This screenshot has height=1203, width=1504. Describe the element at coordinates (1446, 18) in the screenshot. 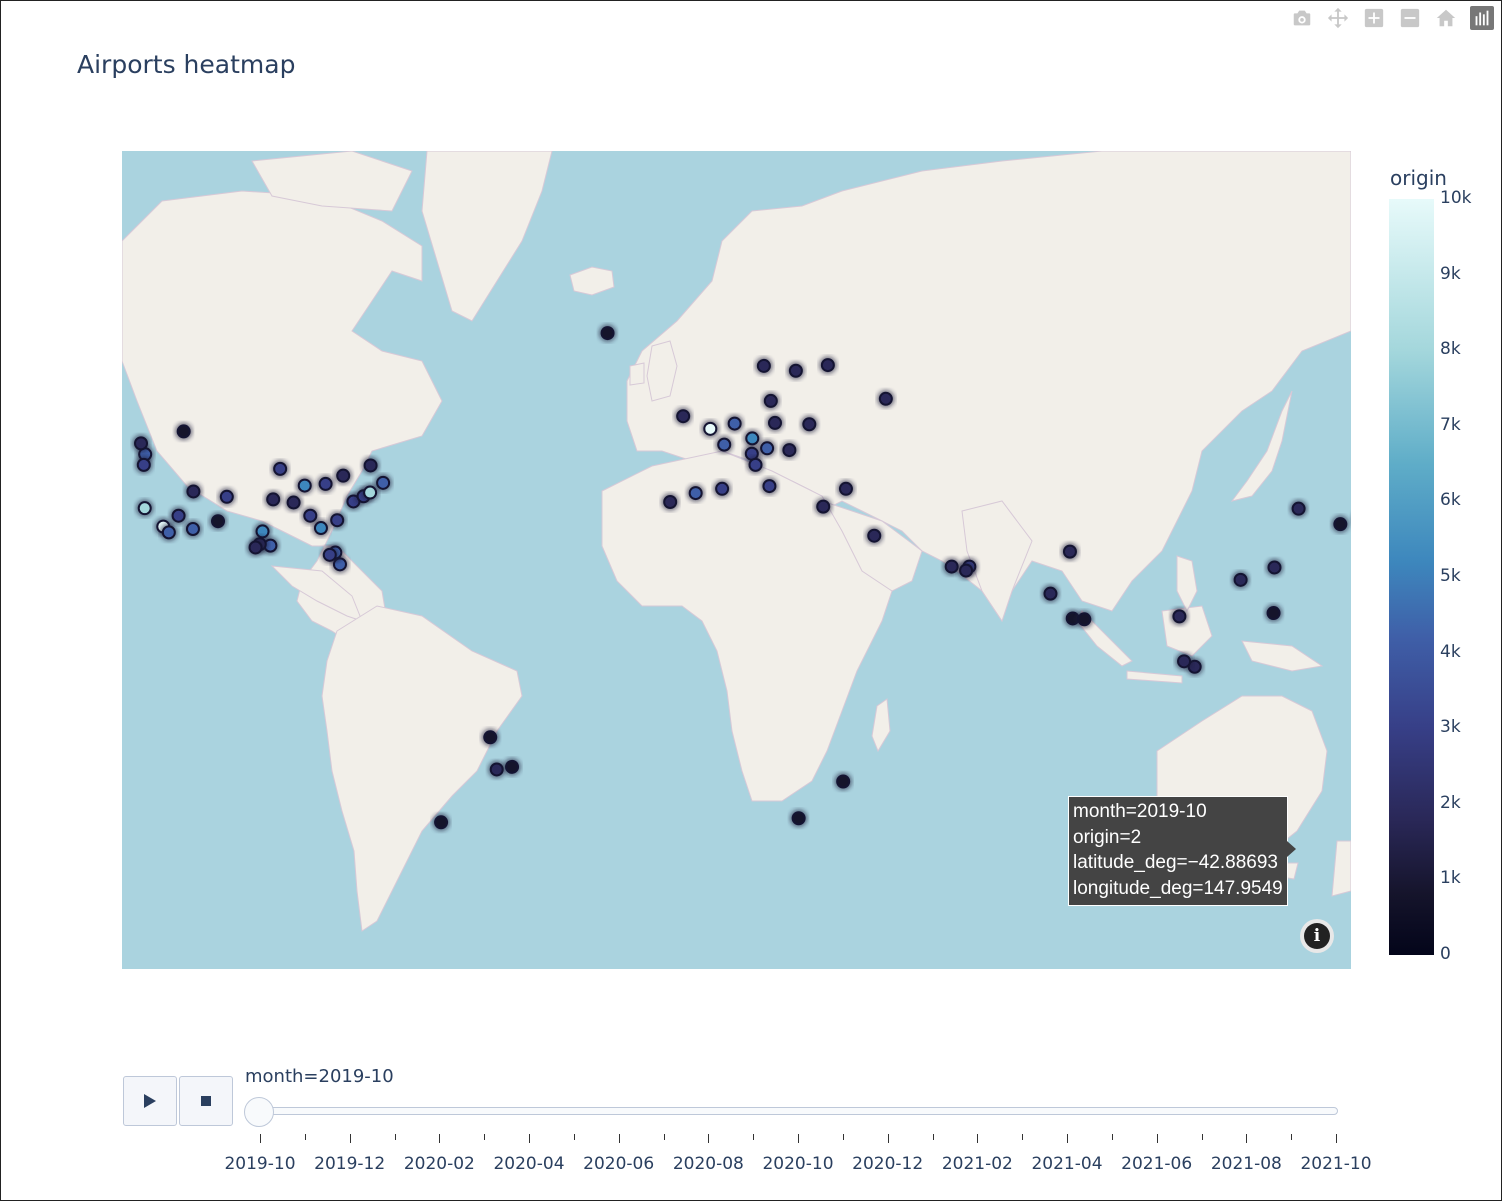

I see `home-icon` at that location.